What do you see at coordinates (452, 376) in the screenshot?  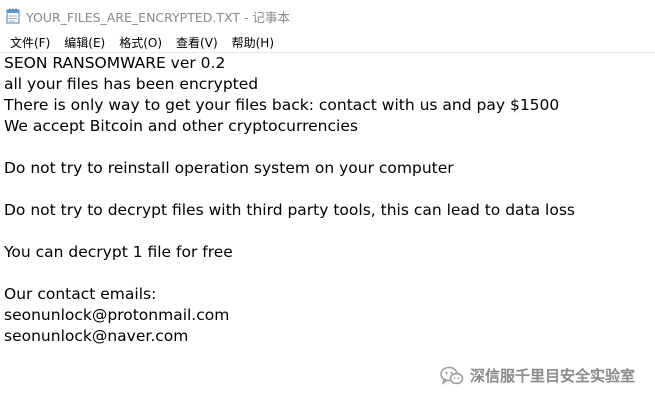 I see `wechat-icon` at bounding box center [452, 376].